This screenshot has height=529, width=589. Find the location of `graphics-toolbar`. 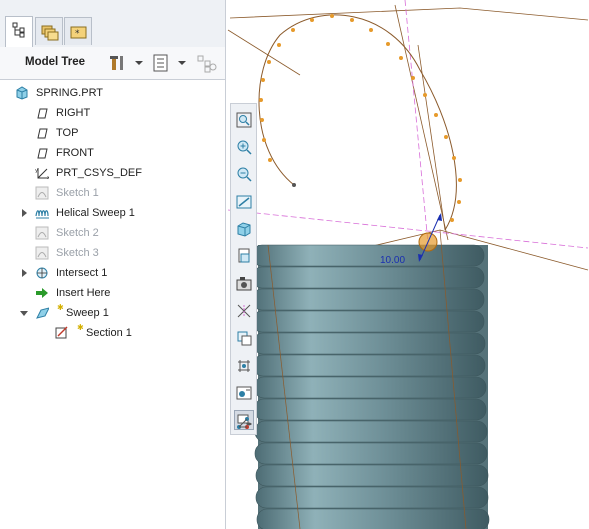

graphics-toolbar is located at coordinates (243, 269).